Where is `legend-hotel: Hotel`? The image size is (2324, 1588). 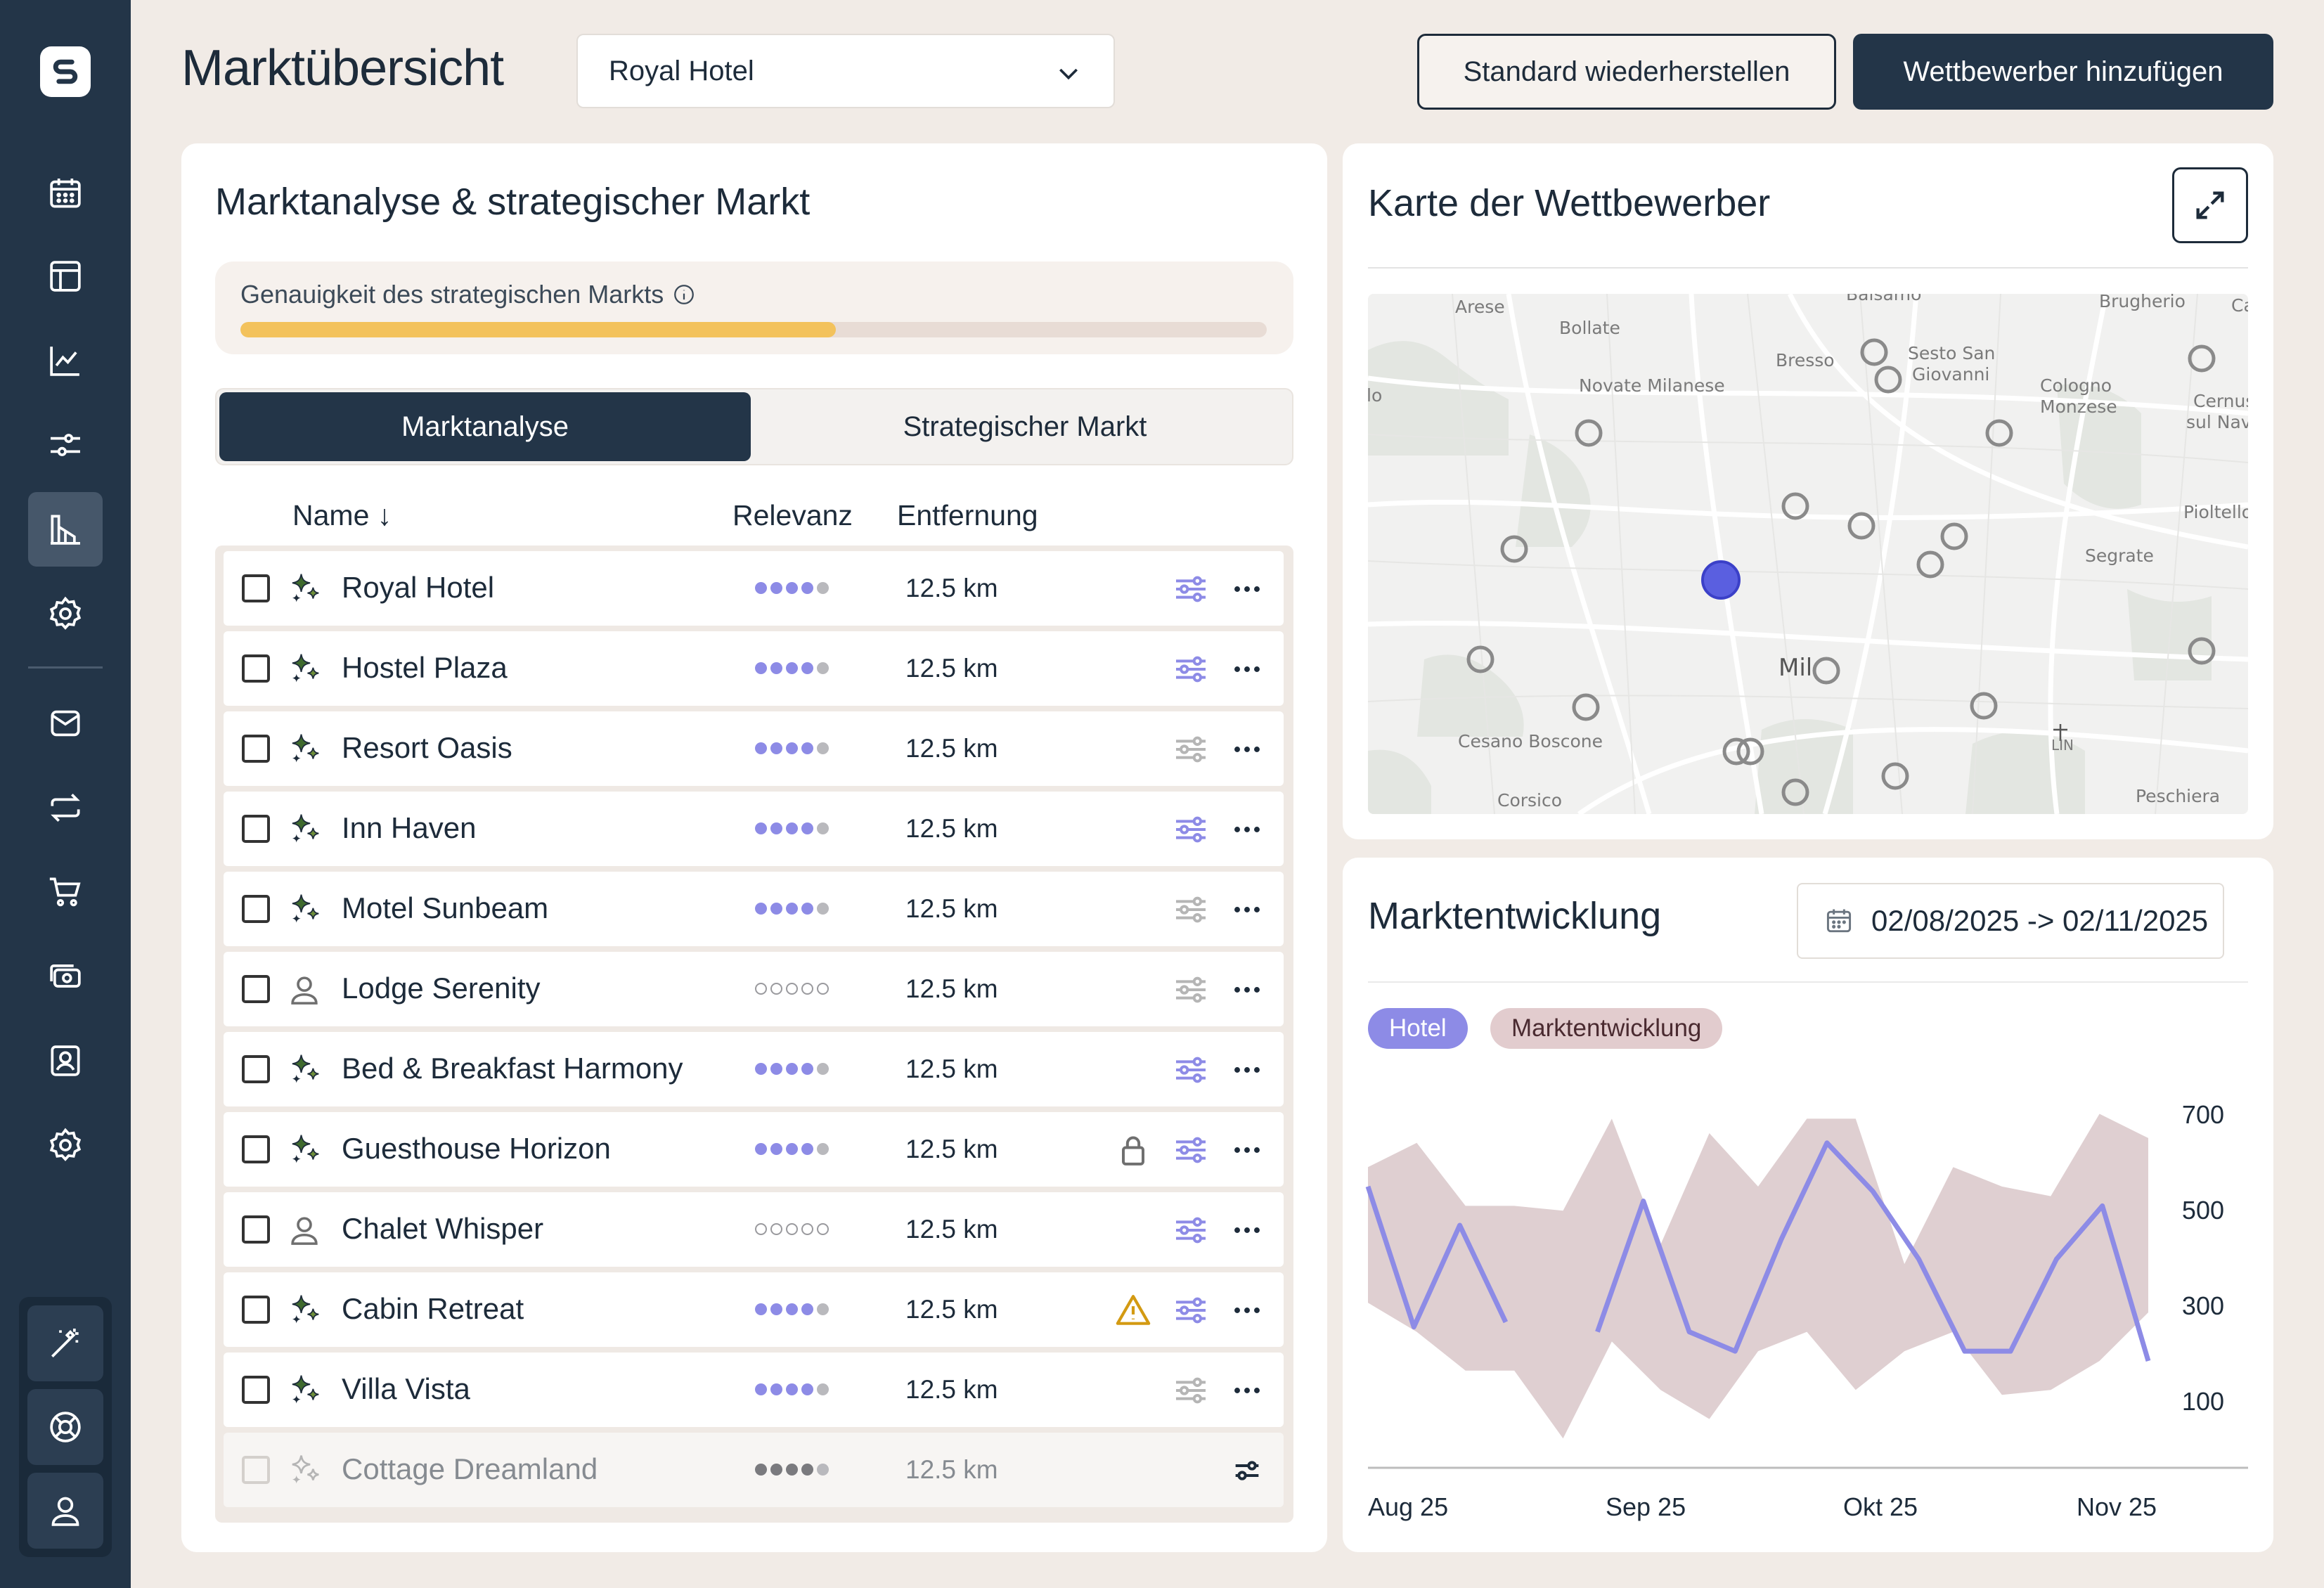 legend-hotel: Hotel is located at coordinates (1418, 1028).